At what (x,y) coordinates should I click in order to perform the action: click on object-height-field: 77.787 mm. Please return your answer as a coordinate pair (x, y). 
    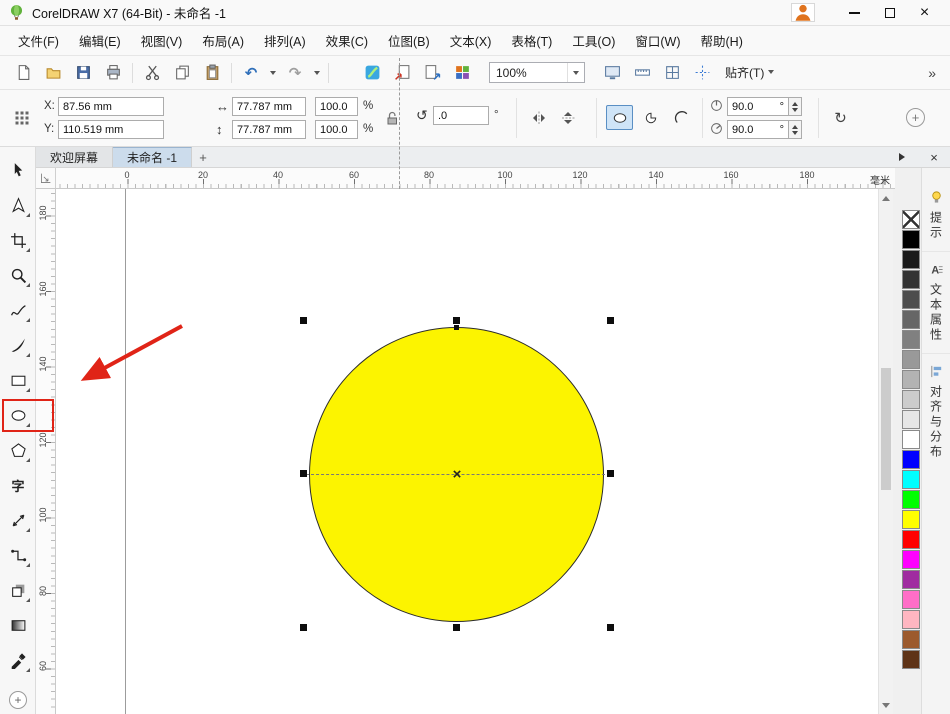
    Looking at the image, I should click on (269, 129).